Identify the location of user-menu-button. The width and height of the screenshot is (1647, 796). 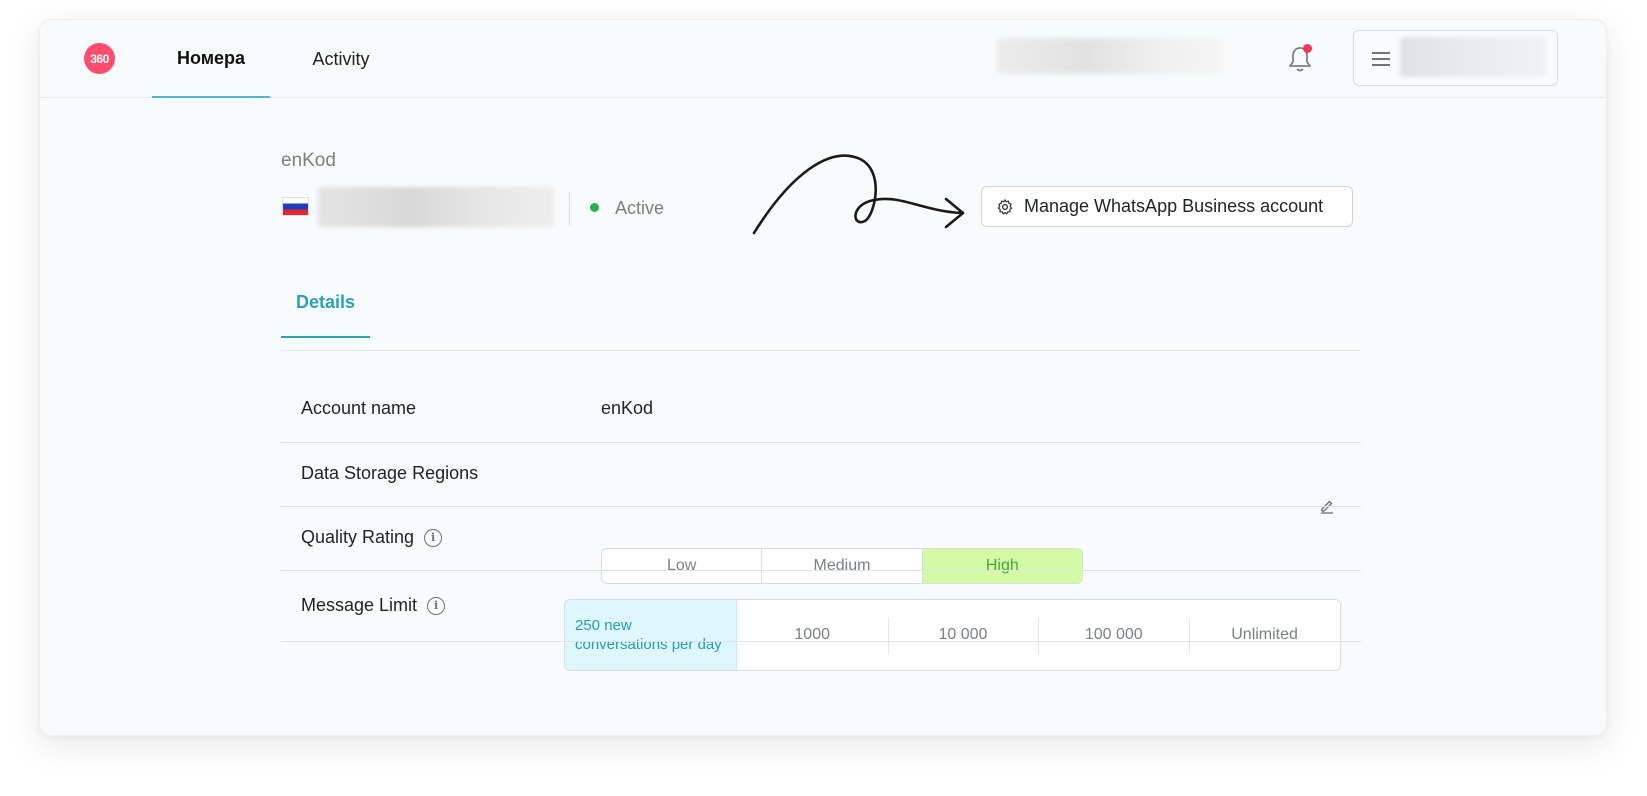
(1455, 58).